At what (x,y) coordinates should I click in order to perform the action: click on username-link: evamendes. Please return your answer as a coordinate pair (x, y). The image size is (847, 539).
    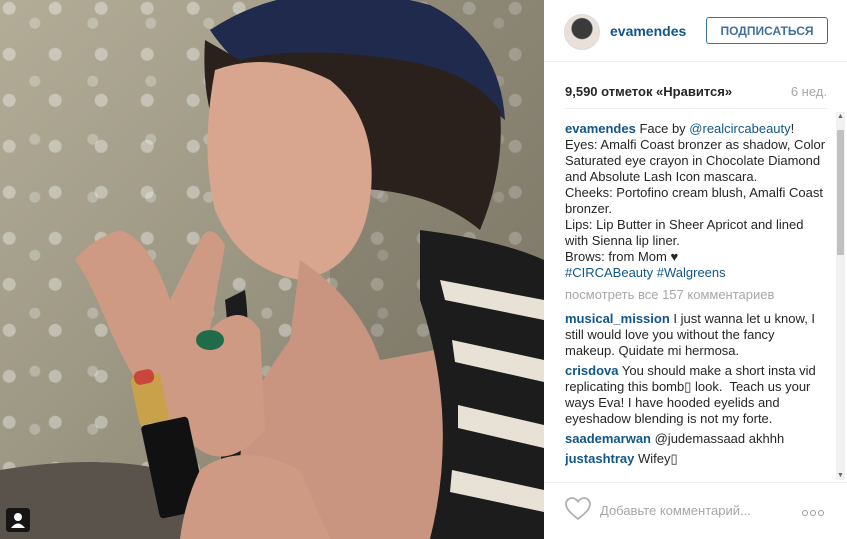
    Looking at the image, I should click on (648, 31).